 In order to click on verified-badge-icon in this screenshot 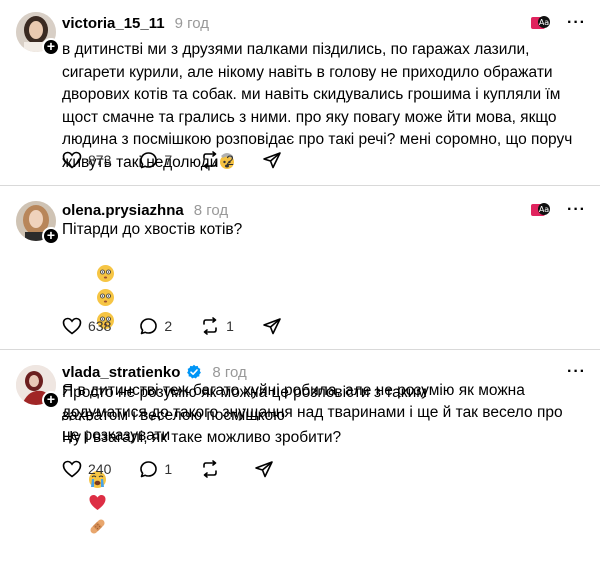, I will do `click(194, 371)`.